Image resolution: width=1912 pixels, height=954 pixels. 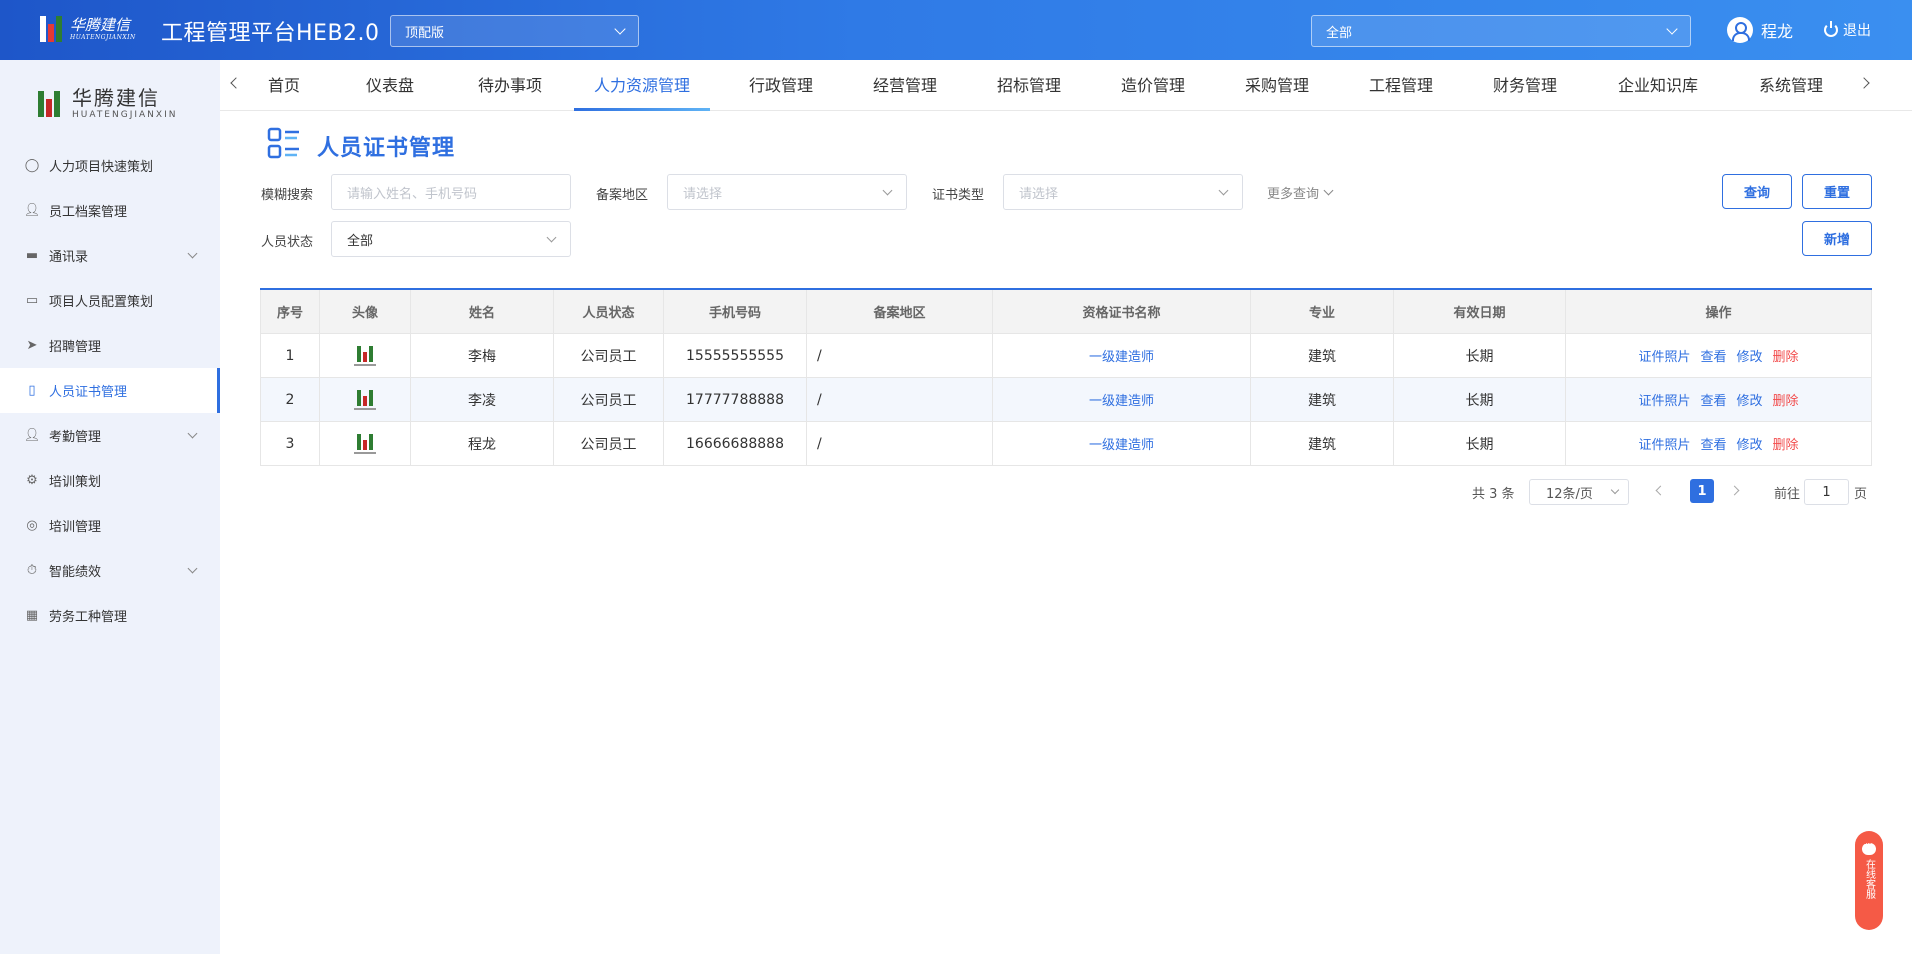 I want to click on row-no: 1, so click(x=290, y=355).